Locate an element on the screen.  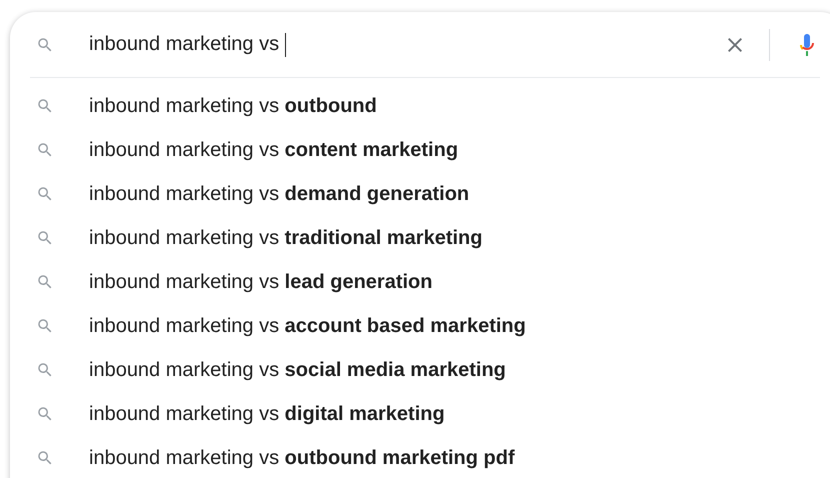
suggestion-item: inbound marketing vs outbound marketing pdf is located at coordinates (420, 457).